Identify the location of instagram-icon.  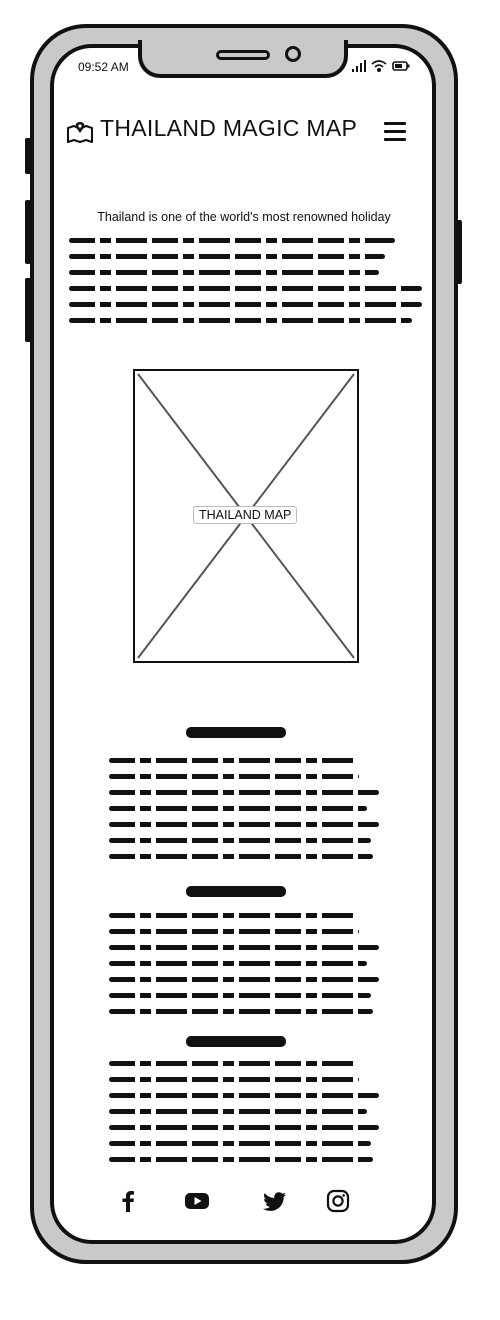
(338, 1201).